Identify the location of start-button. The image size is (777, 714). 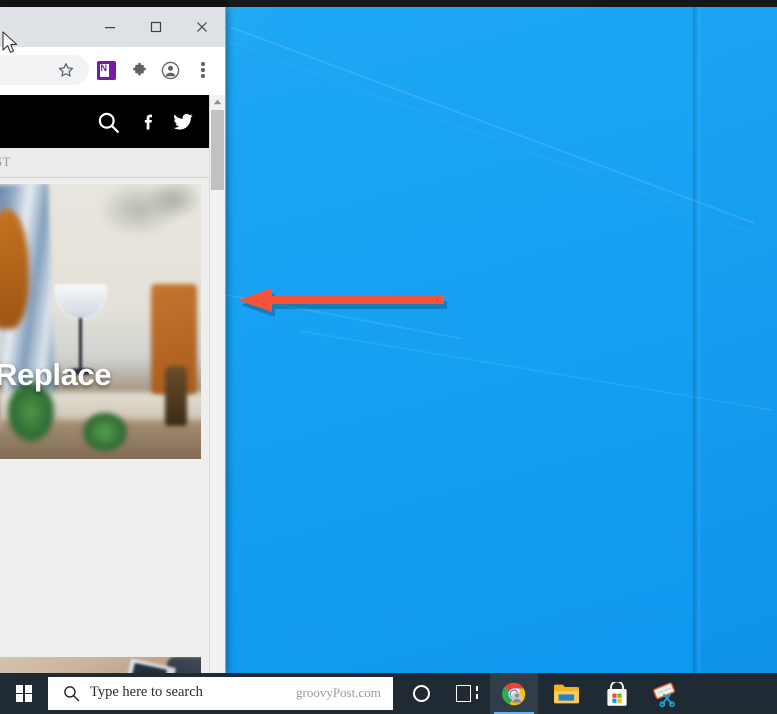
(24, 693).